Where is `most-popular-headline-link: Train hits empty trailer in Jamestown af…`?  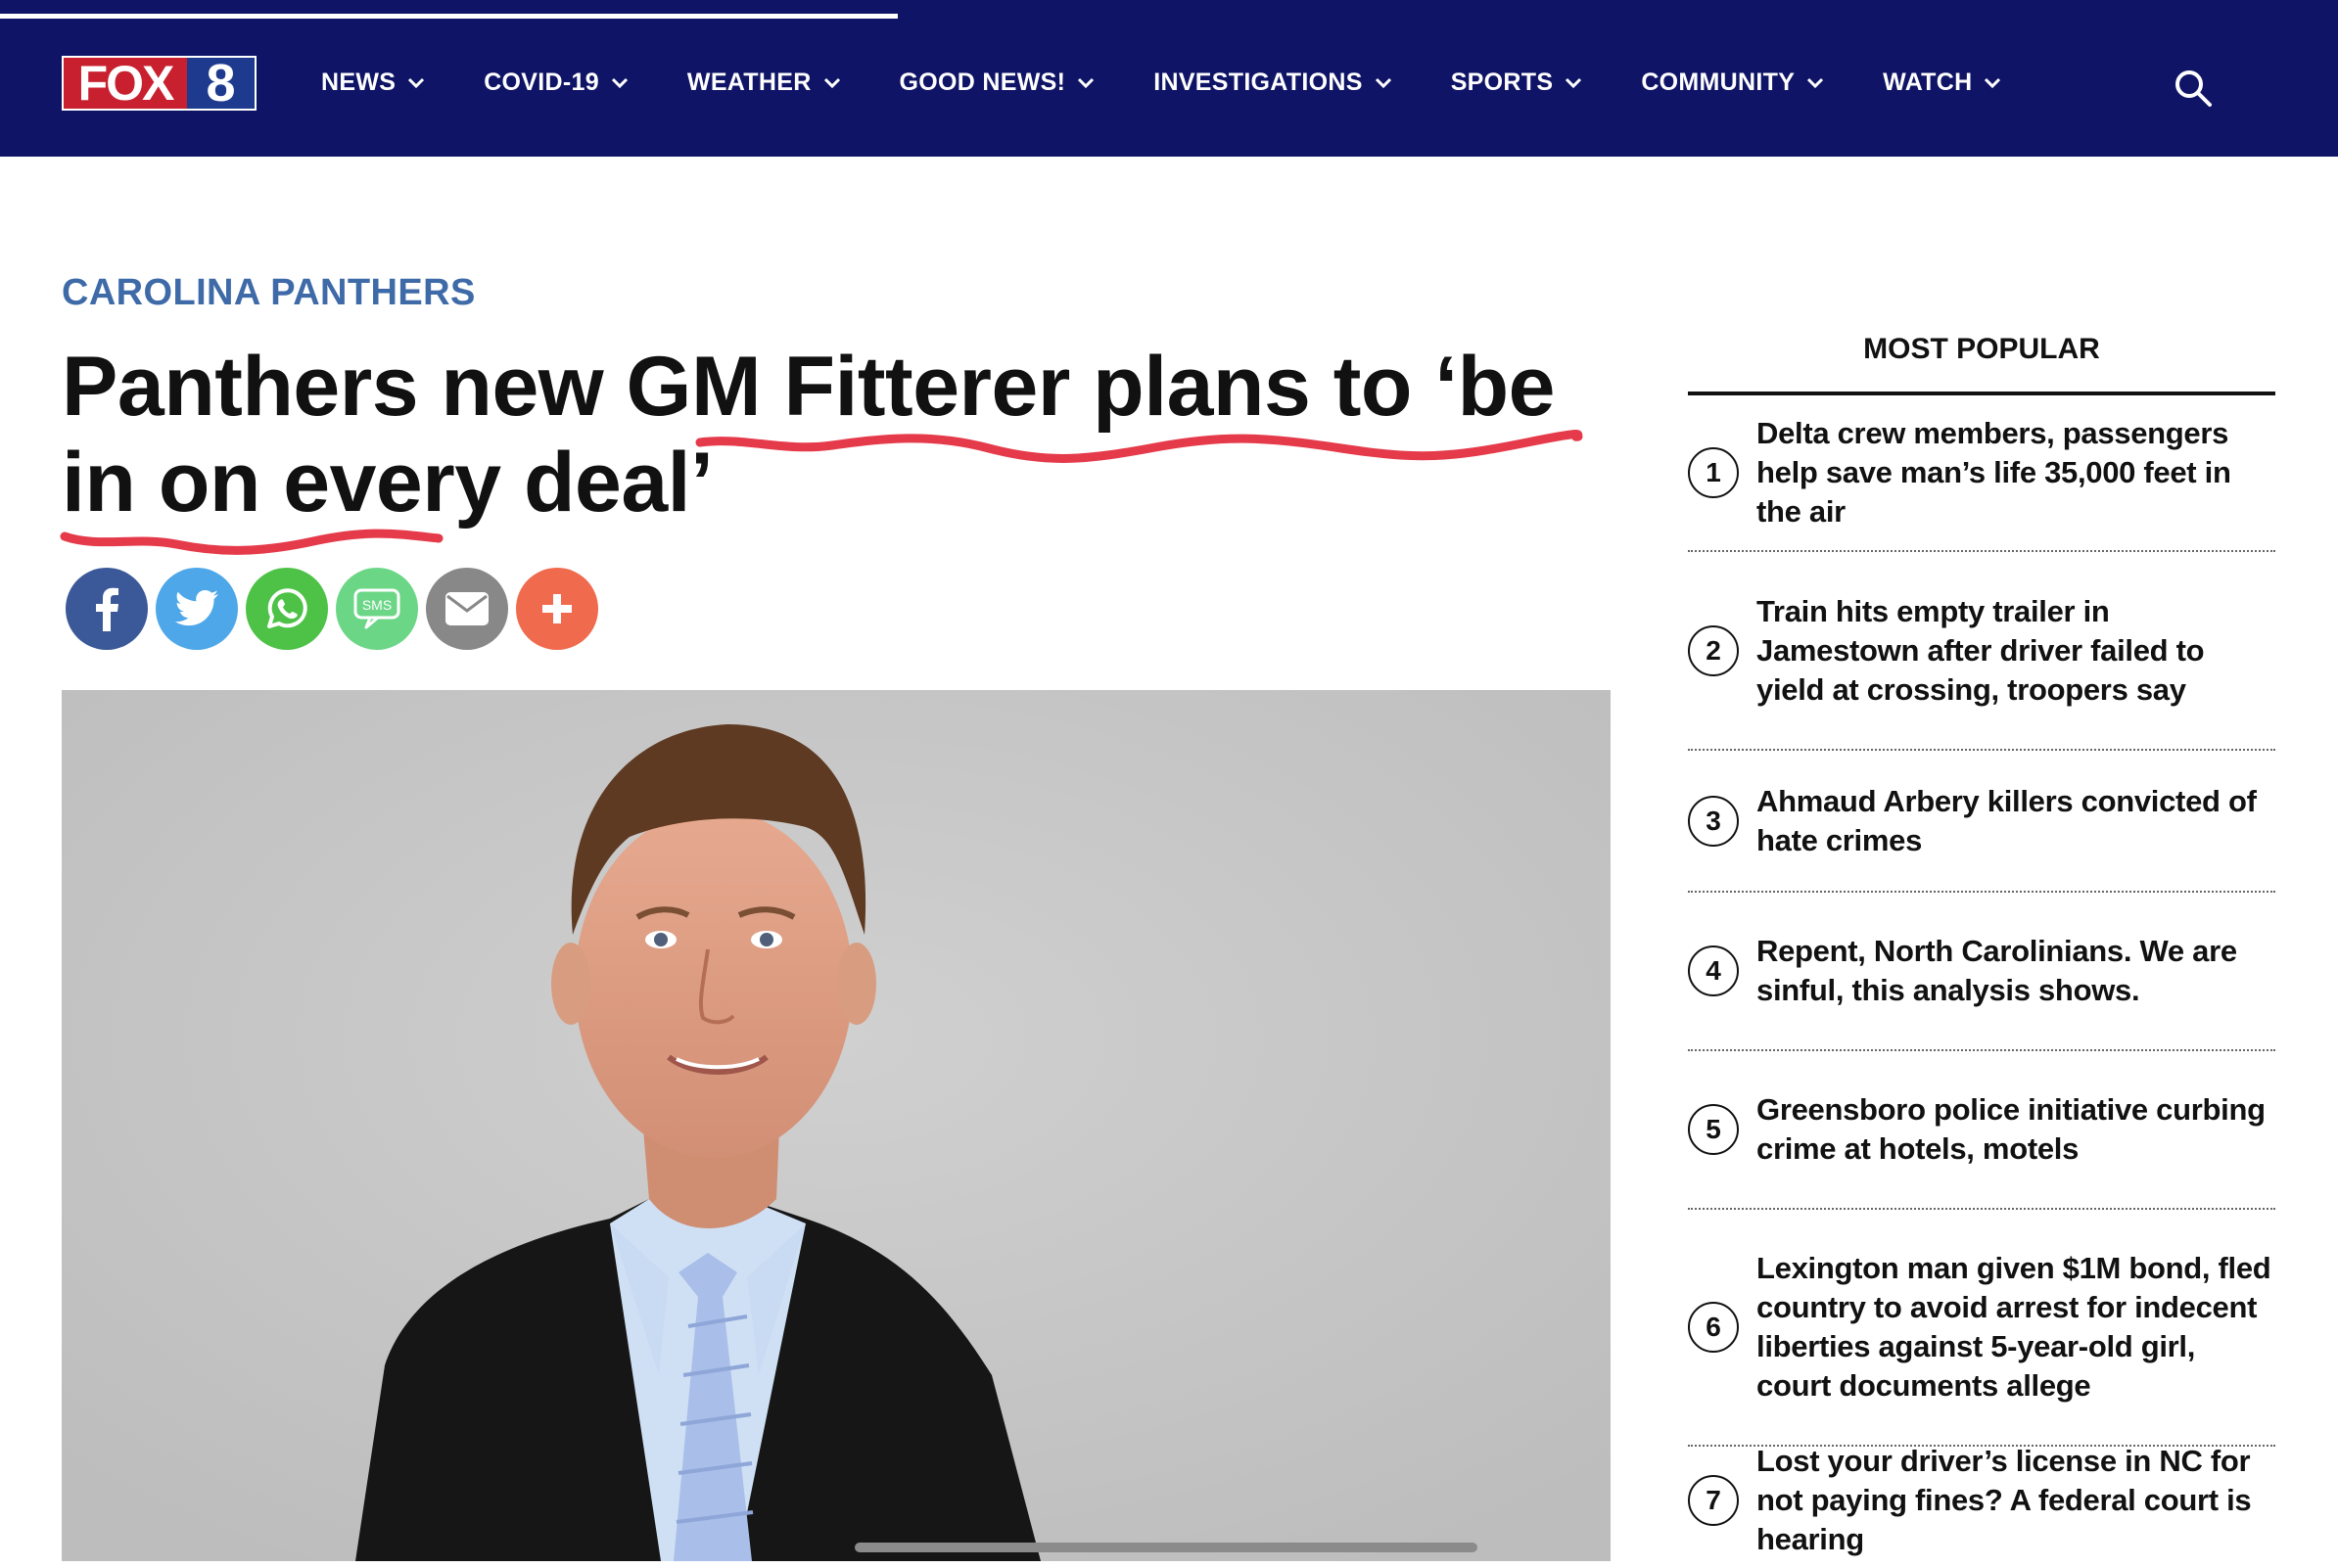
most-popular-headline-link: Train hits empty trailer in Jamestown af… is located at coordinates (2015, 651).